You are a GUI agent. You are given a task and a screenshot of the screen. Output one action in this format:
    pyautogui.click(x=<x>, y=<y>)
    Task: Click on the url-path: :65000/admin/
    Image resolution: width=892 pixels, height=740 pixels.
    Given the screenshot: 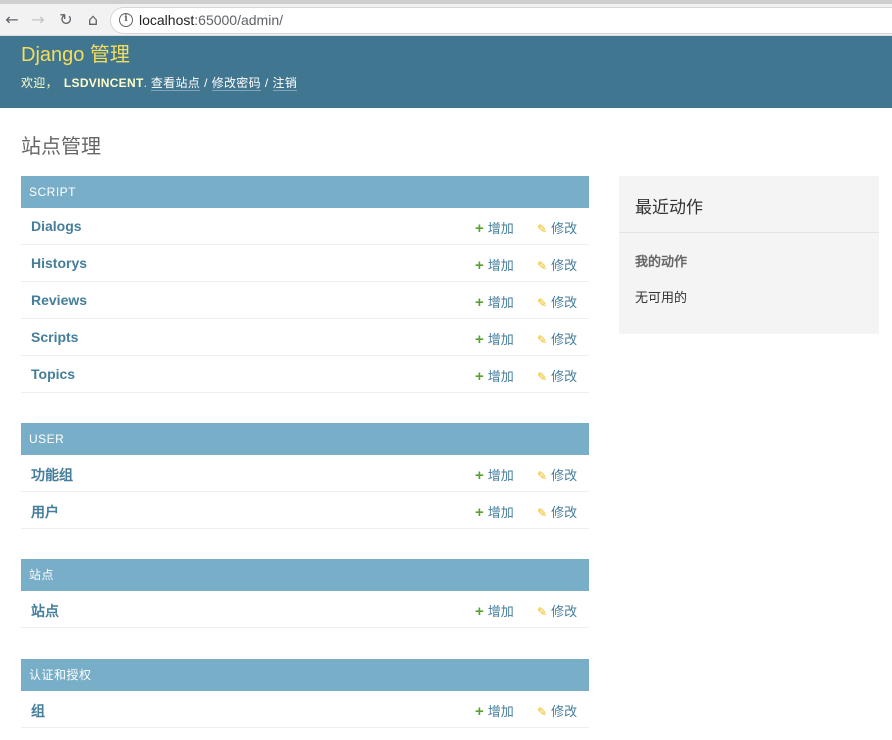 What is the action you would take?
    pyautogui.click(x=238, y=20)
    